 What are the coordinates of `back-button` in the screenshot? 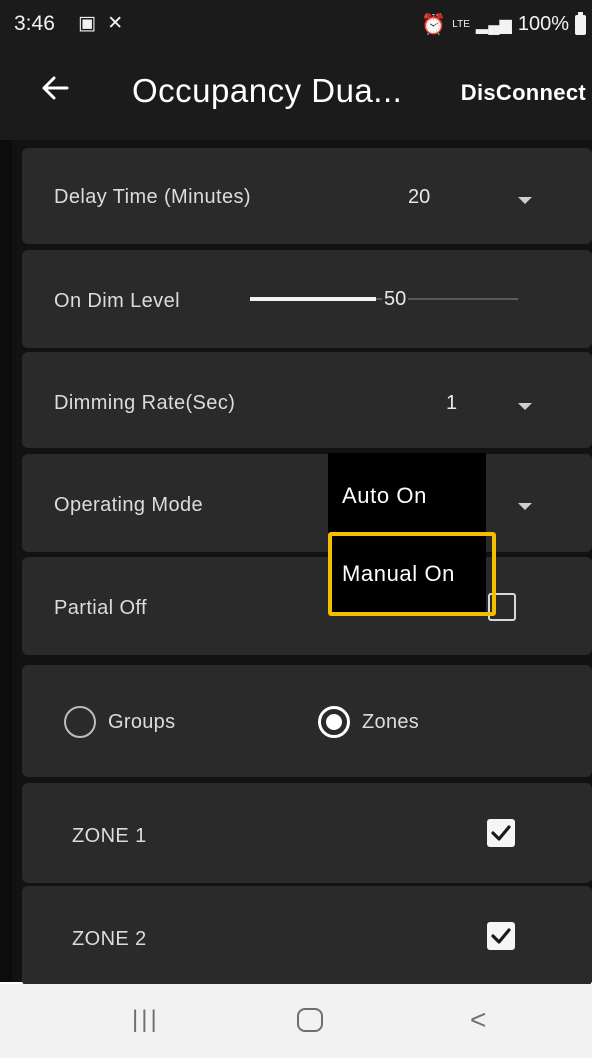 It's located at (60, 92).